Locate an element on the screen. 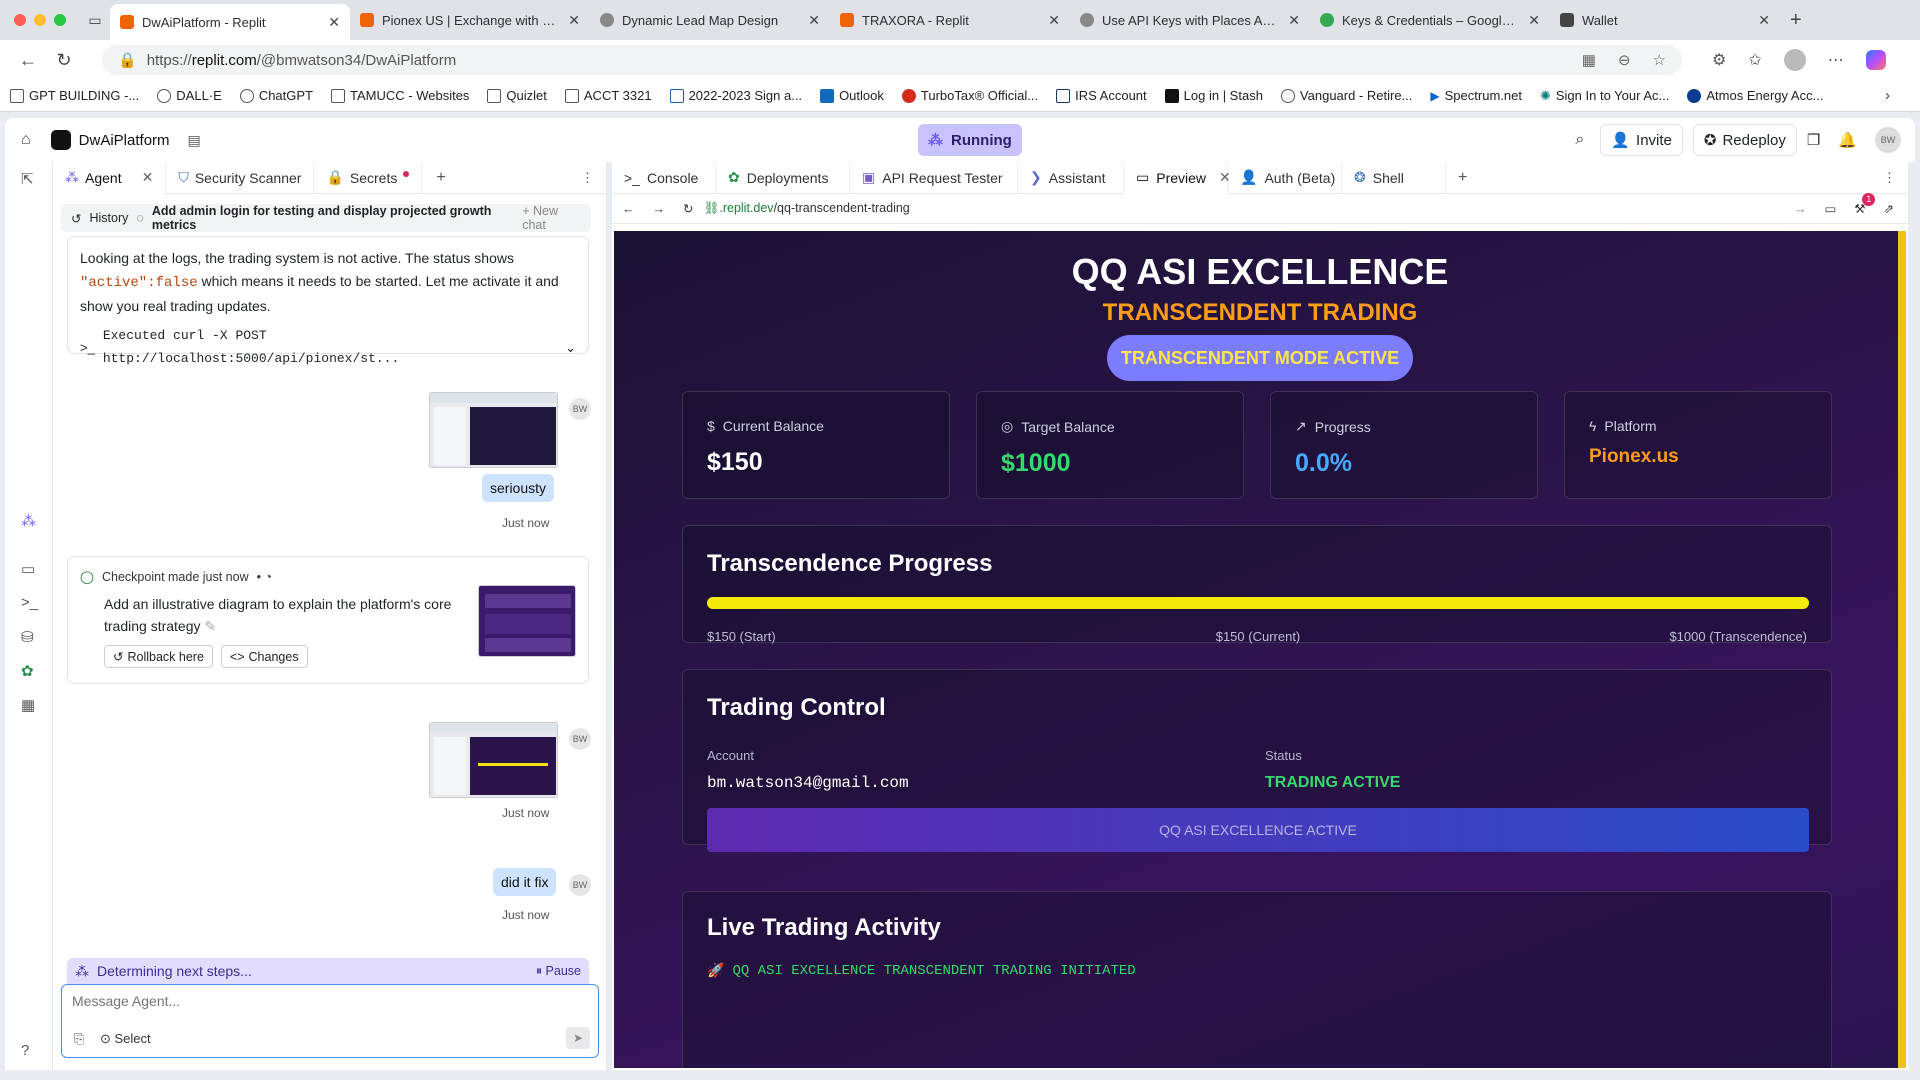 This screenshot has width=1920, height=1080. tab-deployments: ✿ Deployments is located at coordinates (783, 177).